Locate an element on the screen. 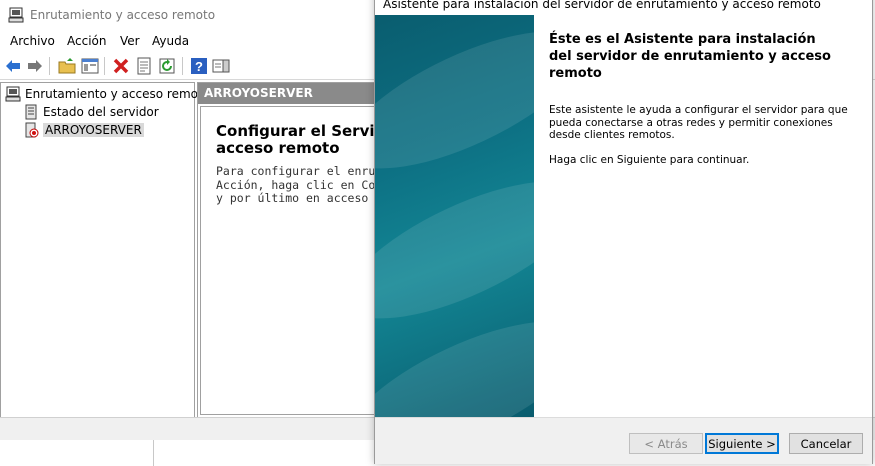 The height and width of the screenshot is (466, 875). delete-icon is located at coordinates (121, 66).